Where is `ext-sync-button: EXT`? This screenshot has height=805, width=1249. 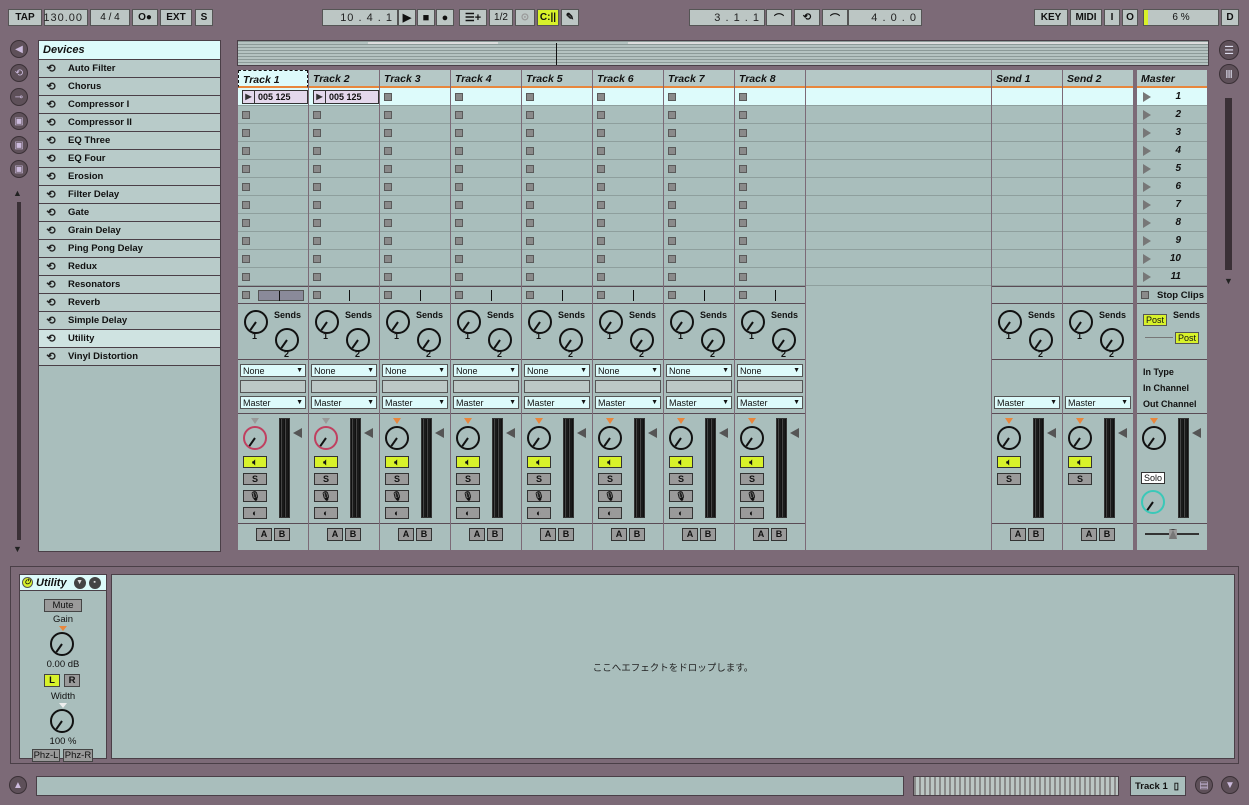 ext-sync-button: EXT is located at coordinates (176, 17).